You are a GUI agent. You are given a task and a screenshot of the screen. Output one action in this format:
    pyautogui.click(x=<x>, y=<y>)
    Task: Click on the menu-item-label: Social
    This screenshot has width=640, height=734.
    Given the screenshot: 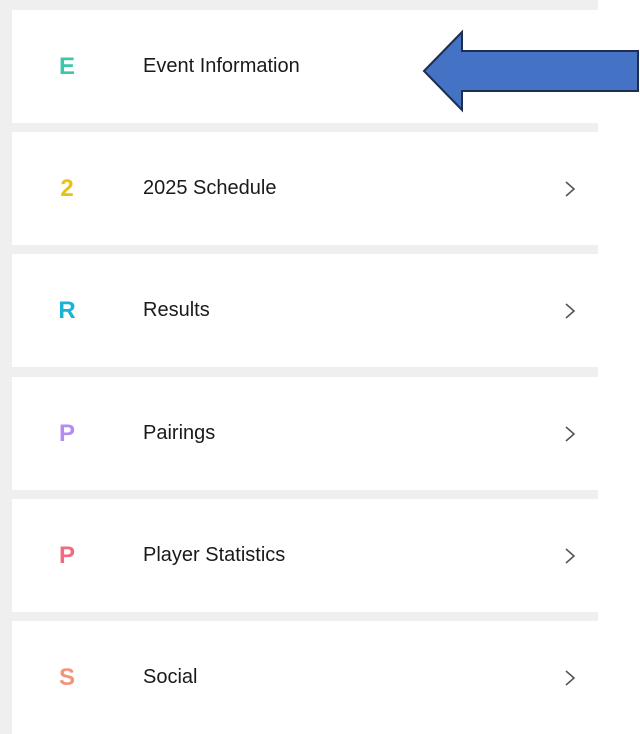 What is the action you would take?
    pyautogui.click(x=170, y=677)
    